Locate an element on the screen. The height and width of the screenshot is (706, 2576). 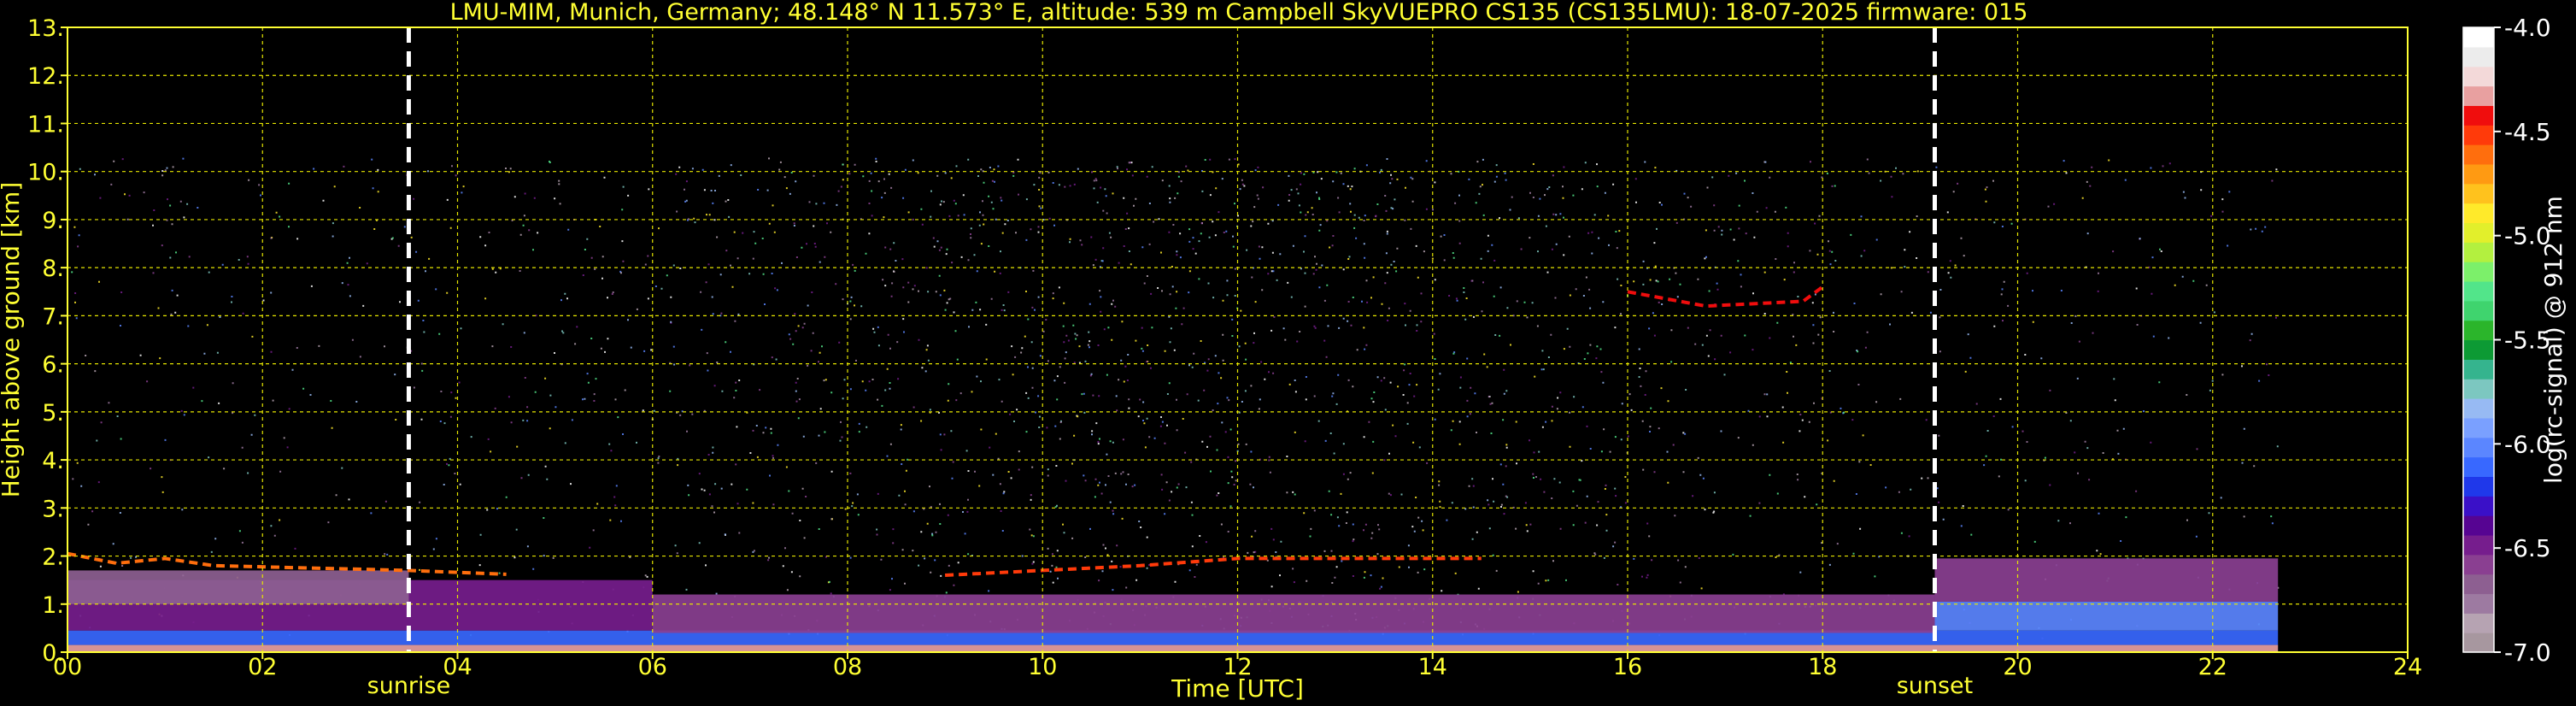
y-tick-label: 4. is located at coordinates (53, 461).